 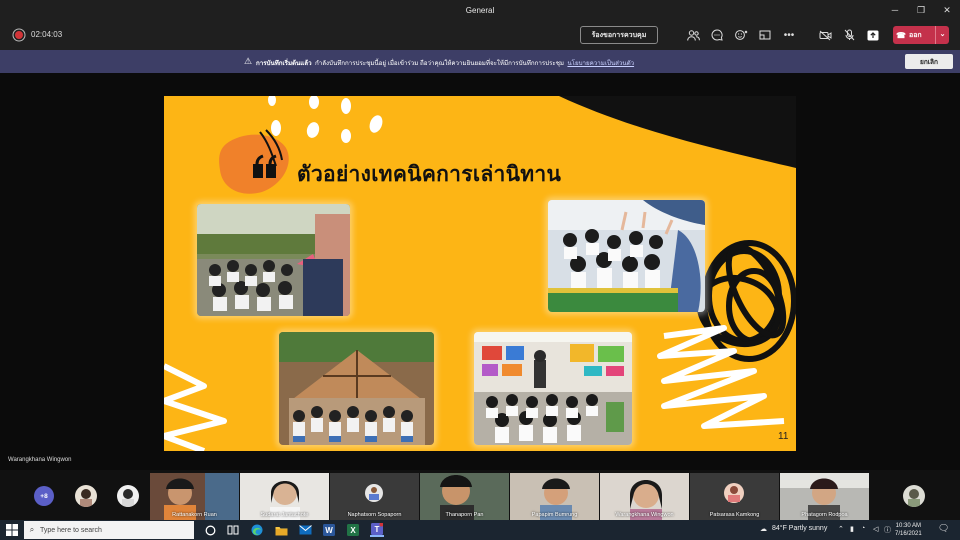 What do you see at coordinates (273, 260) in the screenshot?
I see `slide-photo-children-outdoor` at bounding box center [273, 260].